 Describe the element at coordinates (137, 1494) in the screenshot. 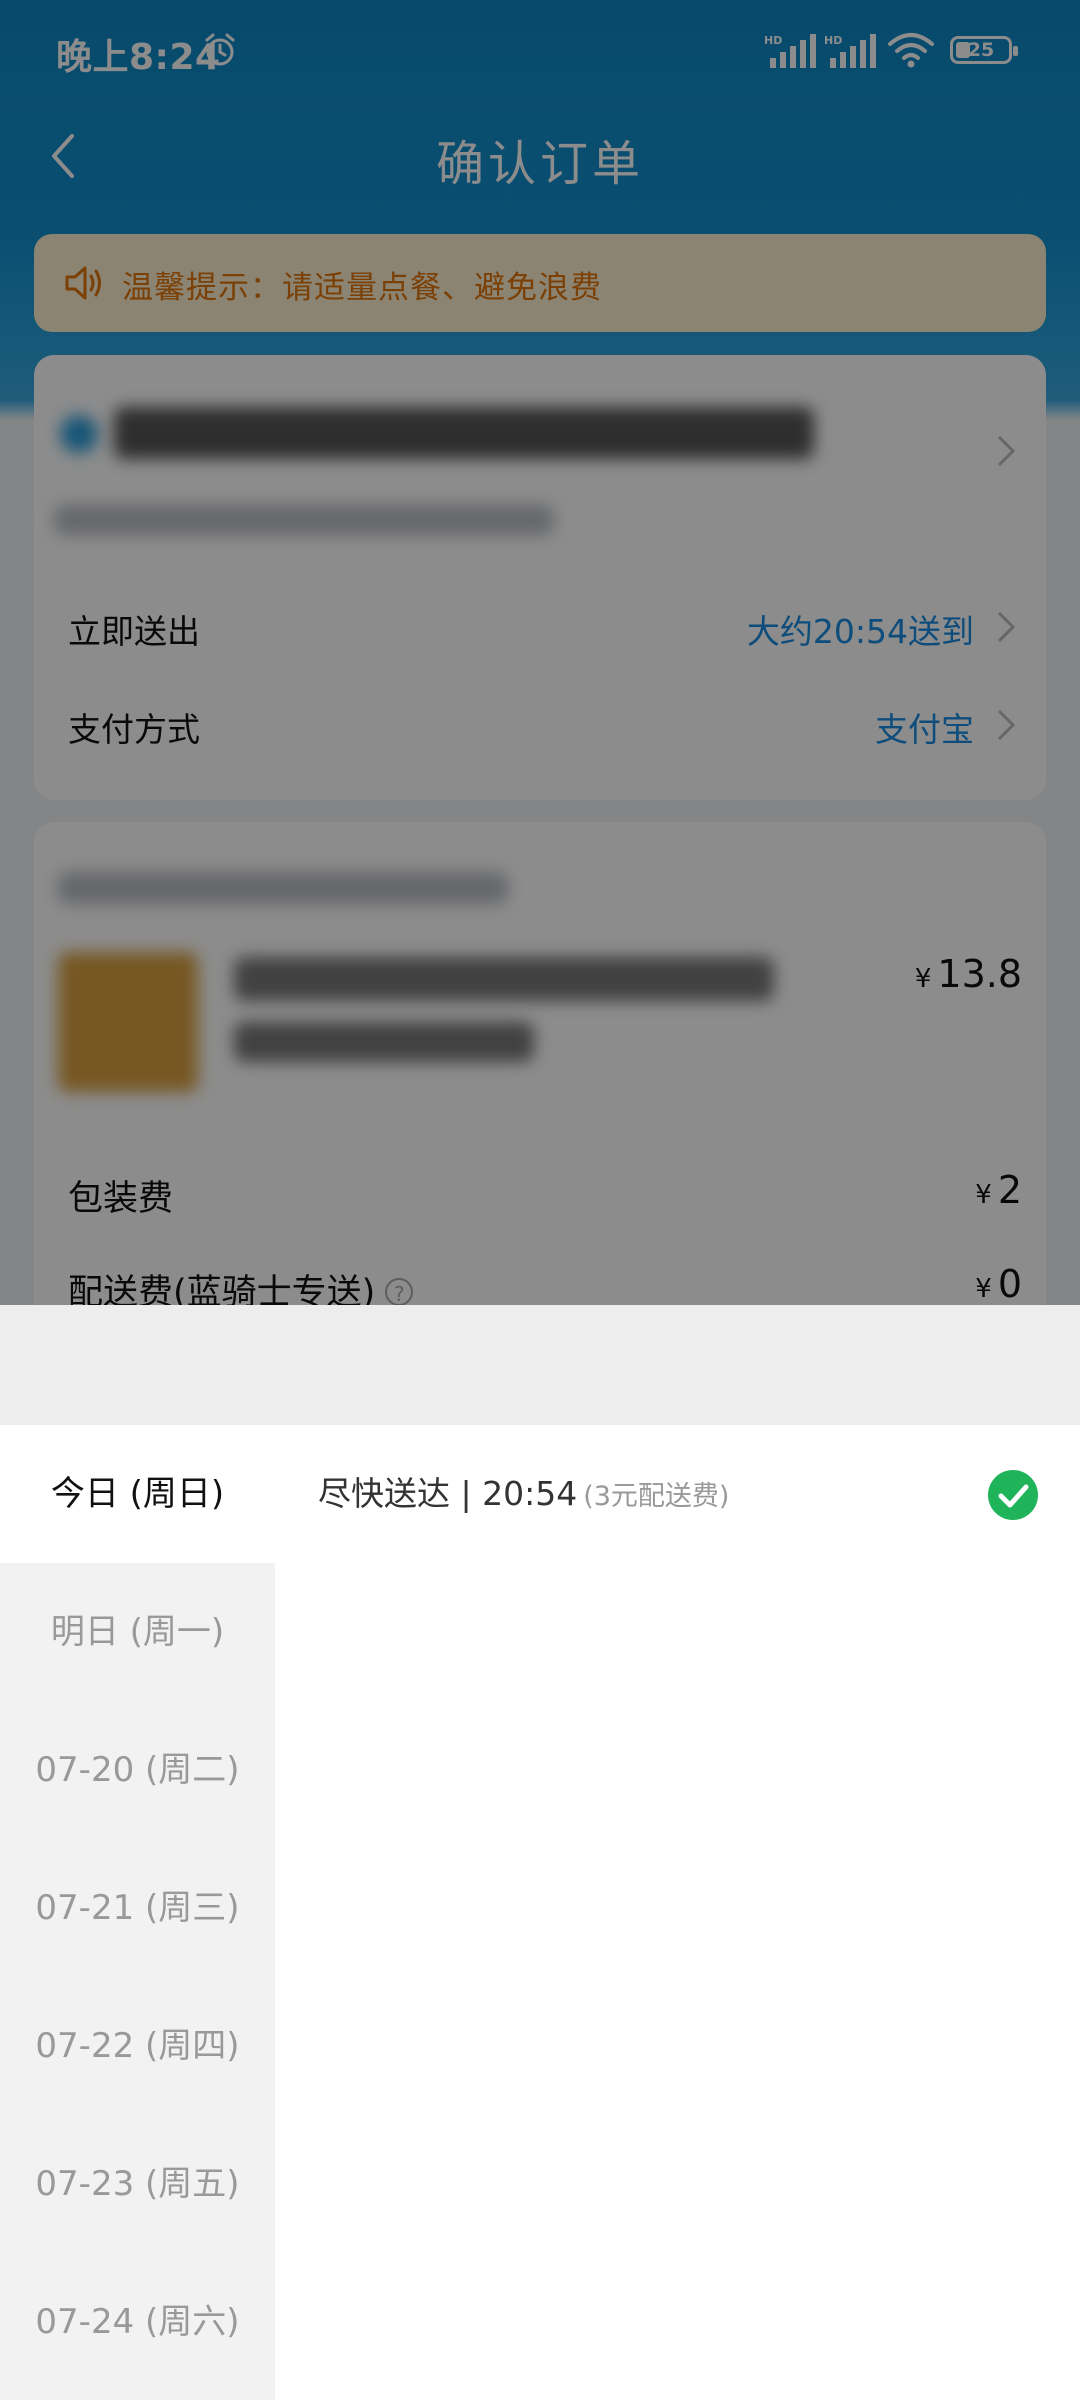

I see `day-label-today: 今日 (周日)` at that location.